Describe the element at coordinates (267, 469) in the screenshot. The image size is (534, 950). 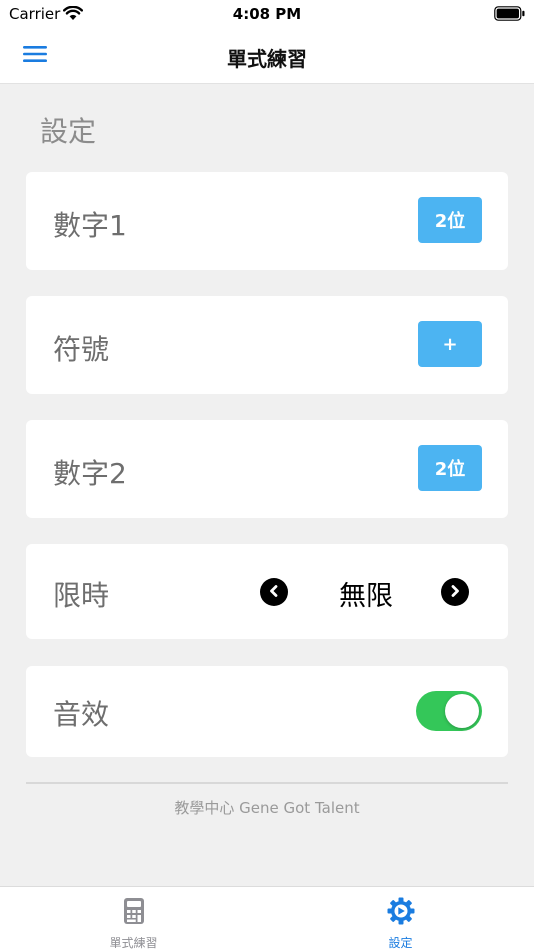
I see `number2-card: 數字2 2位` at that location.